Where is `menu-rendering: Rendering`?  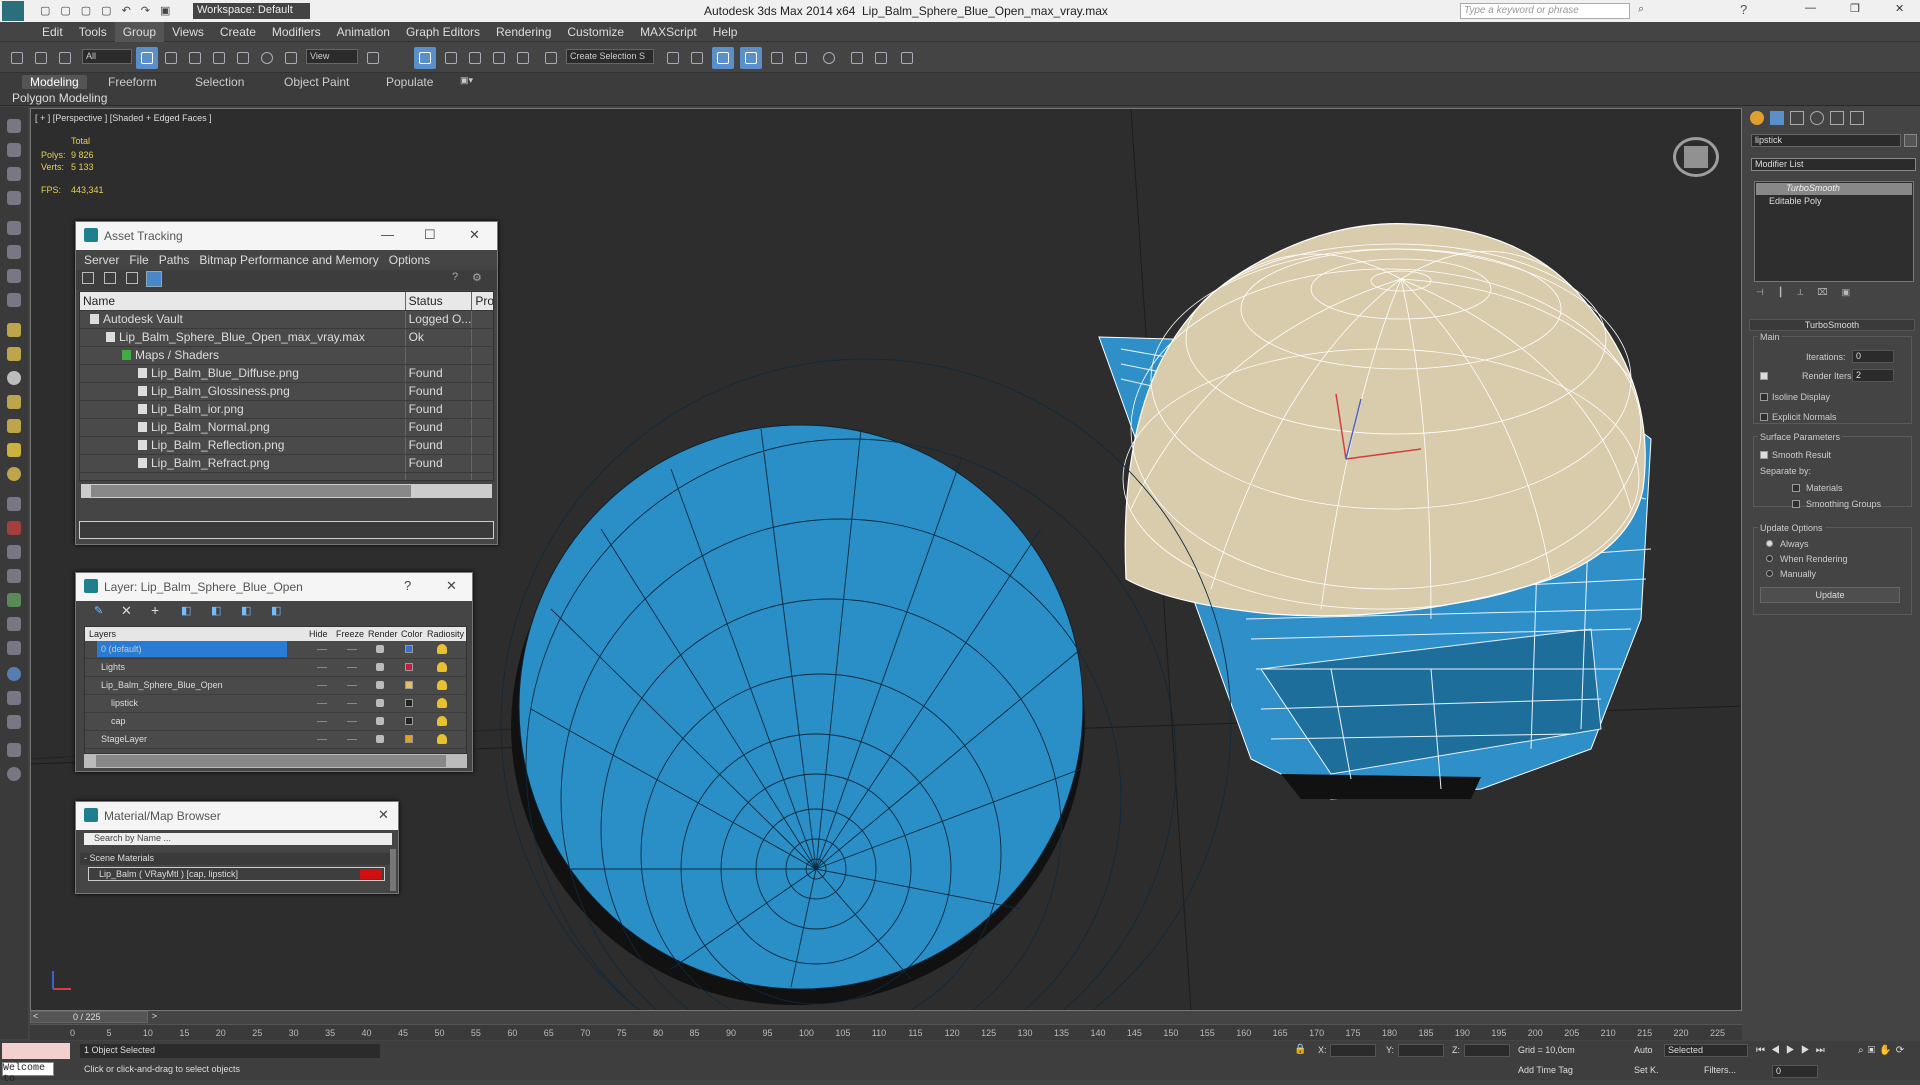
menu-rendering: Rendering is located at coordinates (523, 32).